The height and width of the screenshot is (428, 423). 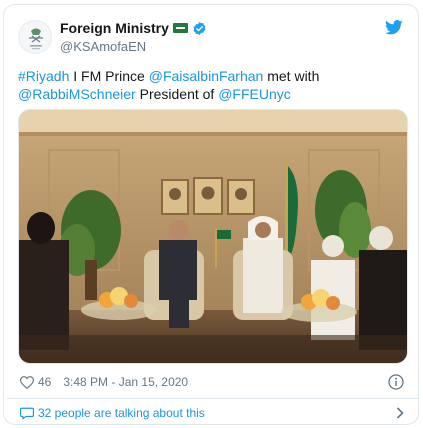 What do you see at coordinates (212, 398) in the screenshot?
I see `divider` at bounding box center [212, 398].